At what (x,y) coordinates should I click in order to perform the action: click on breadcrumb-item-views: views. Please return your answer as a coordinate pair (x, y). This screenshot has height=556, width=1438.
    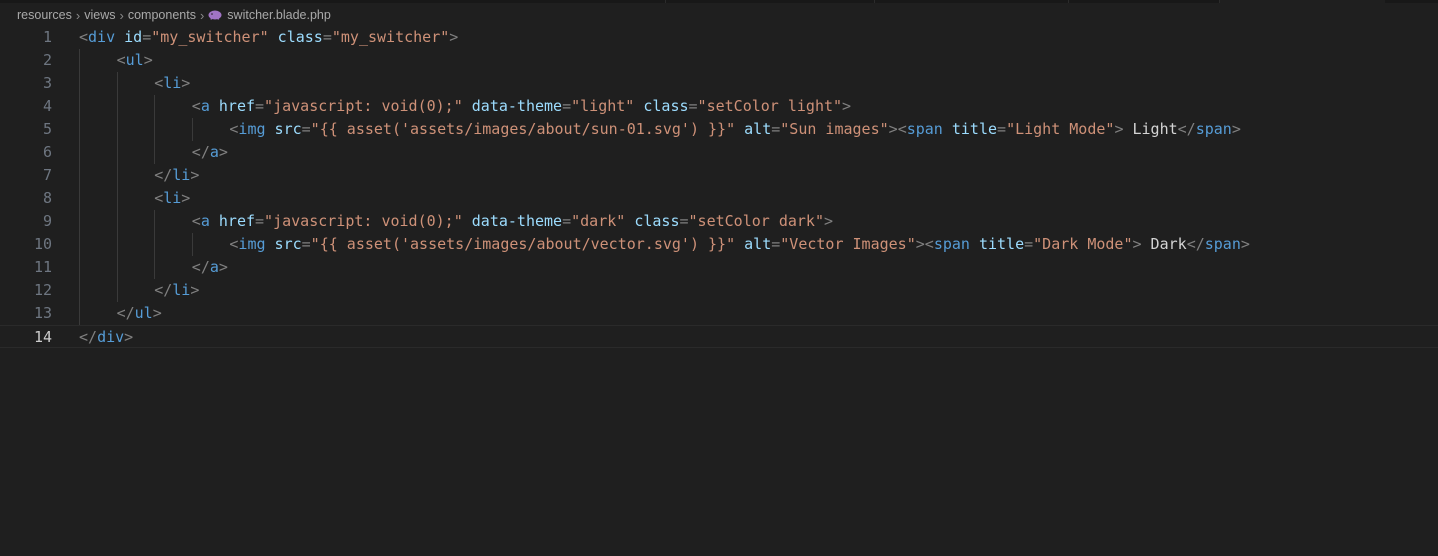
    Looking at the image, I should click on (99, 15).